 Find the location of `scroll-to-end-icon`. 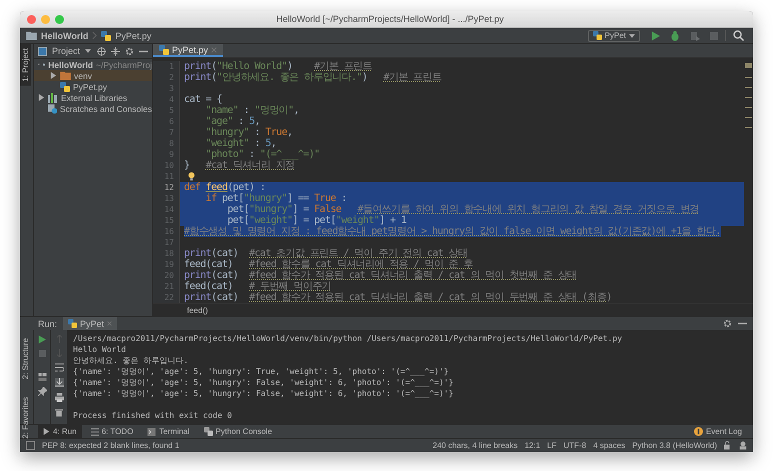

scroll-to-end-icon is located at coordinates (59, 382).